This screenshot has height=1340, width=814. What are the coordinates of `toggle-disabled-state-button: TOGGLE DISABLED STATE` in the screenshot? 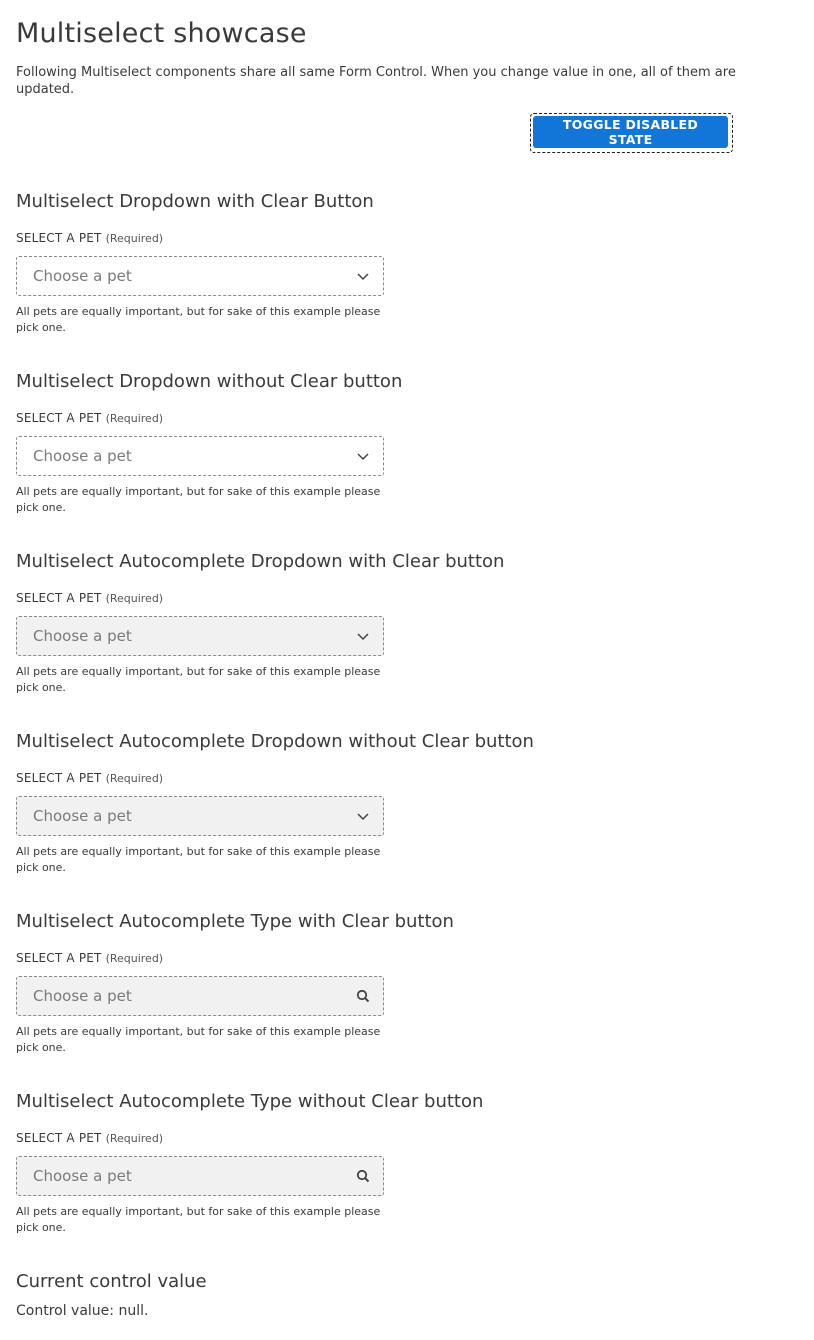 It's located at (630, 132).